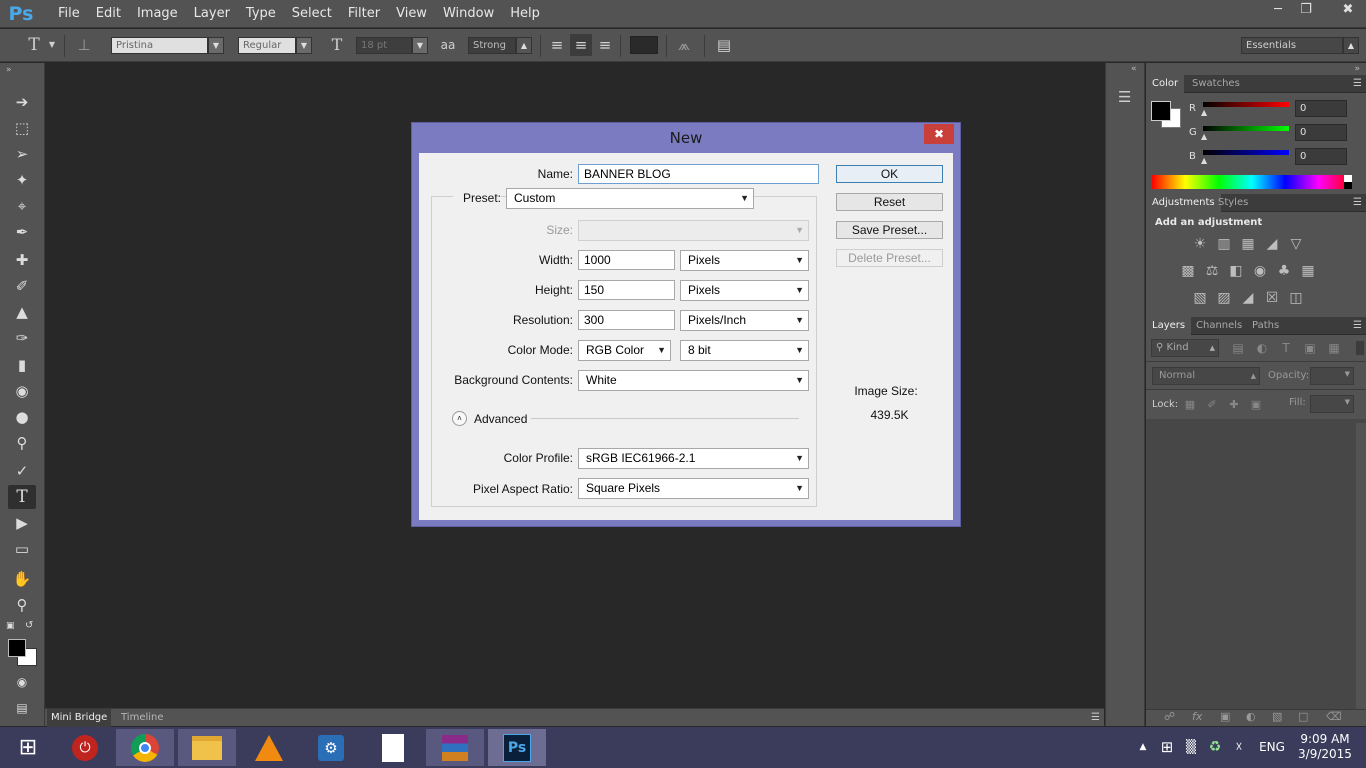  What do you see at coordinates (525, 14) in the screenshot?
I see `menu-help: Help` at bounding box center [525, 14].